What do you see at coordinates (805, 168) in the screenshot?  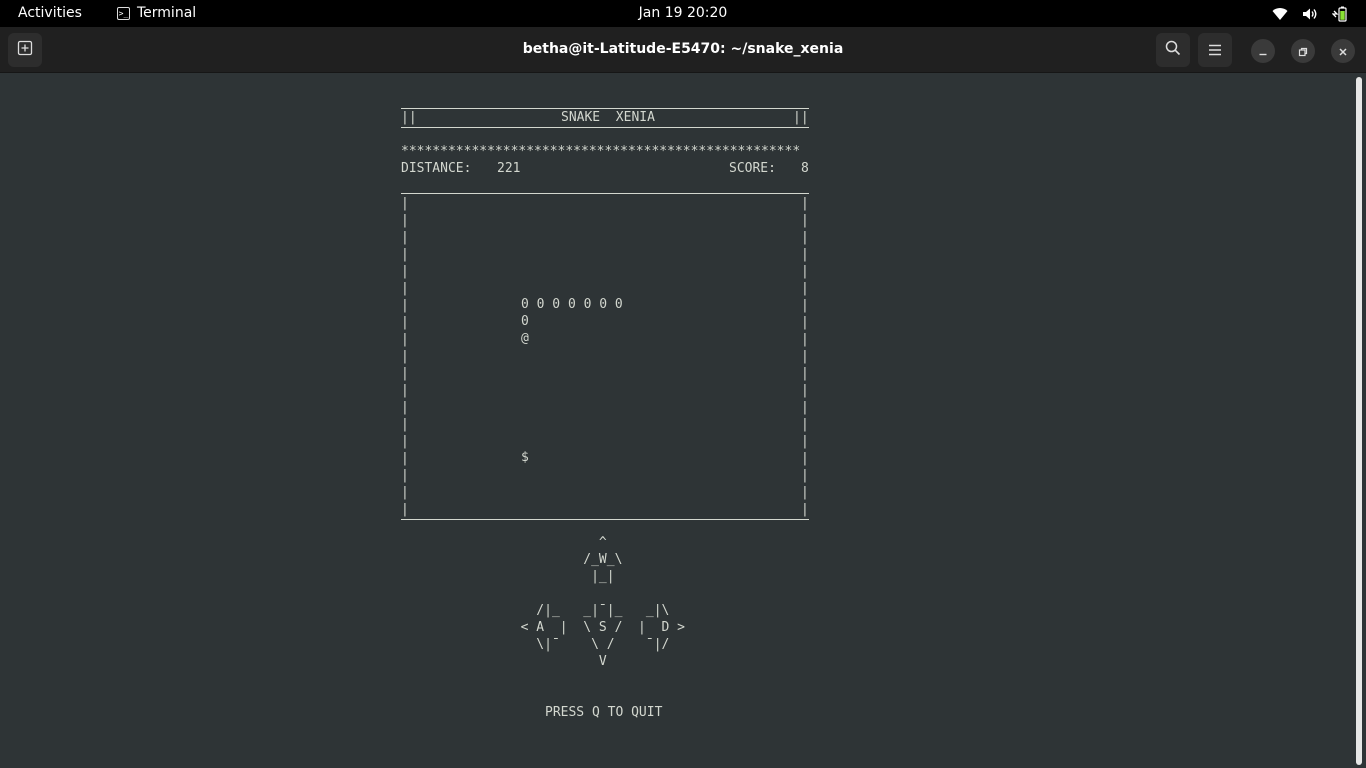 I see `score-value: 8` at bounding box center [805, 168].